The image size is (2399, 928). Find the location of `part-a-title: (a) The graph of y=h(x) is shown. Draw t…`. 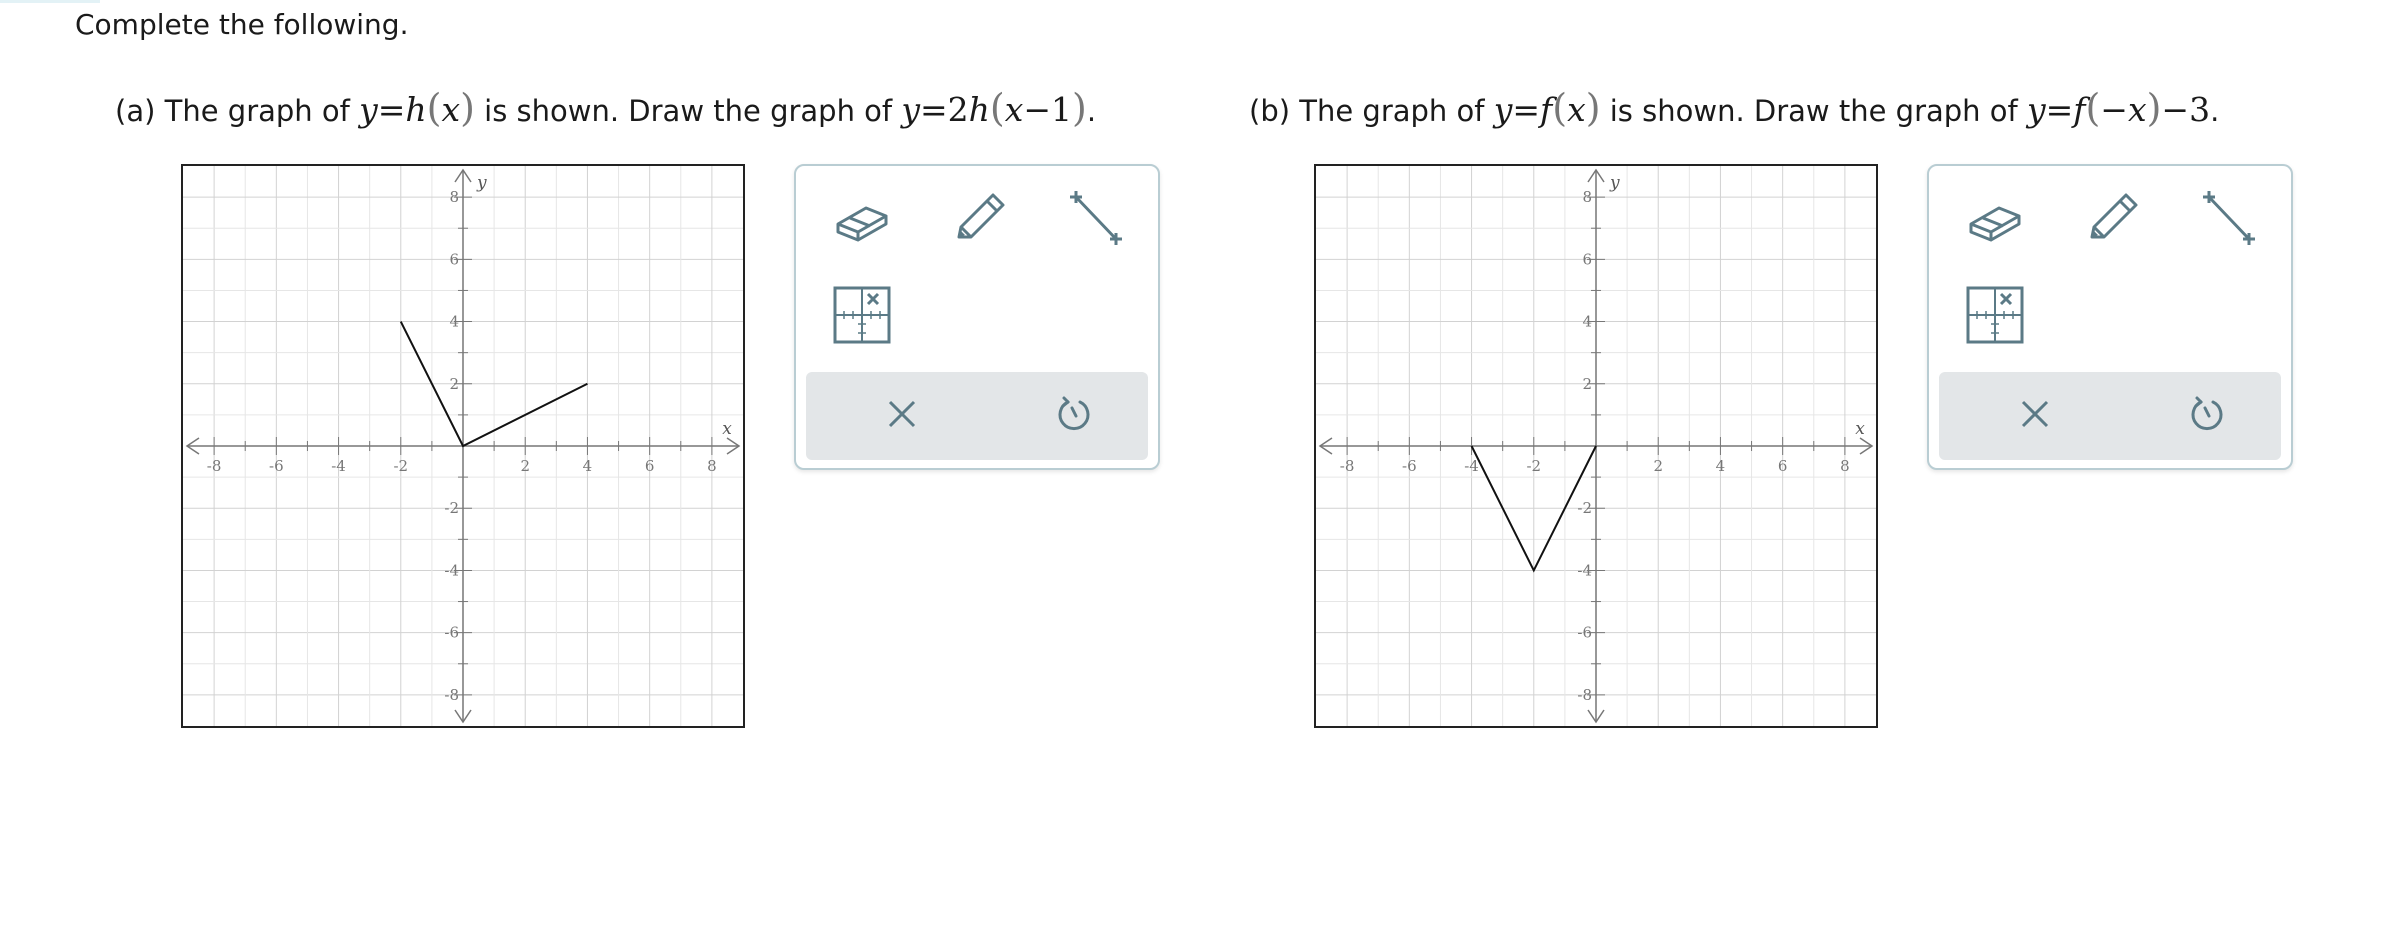

part-a-title: (a) The graph of y=h(x) is shown. Draw t… is located at coordinates (606, 108).